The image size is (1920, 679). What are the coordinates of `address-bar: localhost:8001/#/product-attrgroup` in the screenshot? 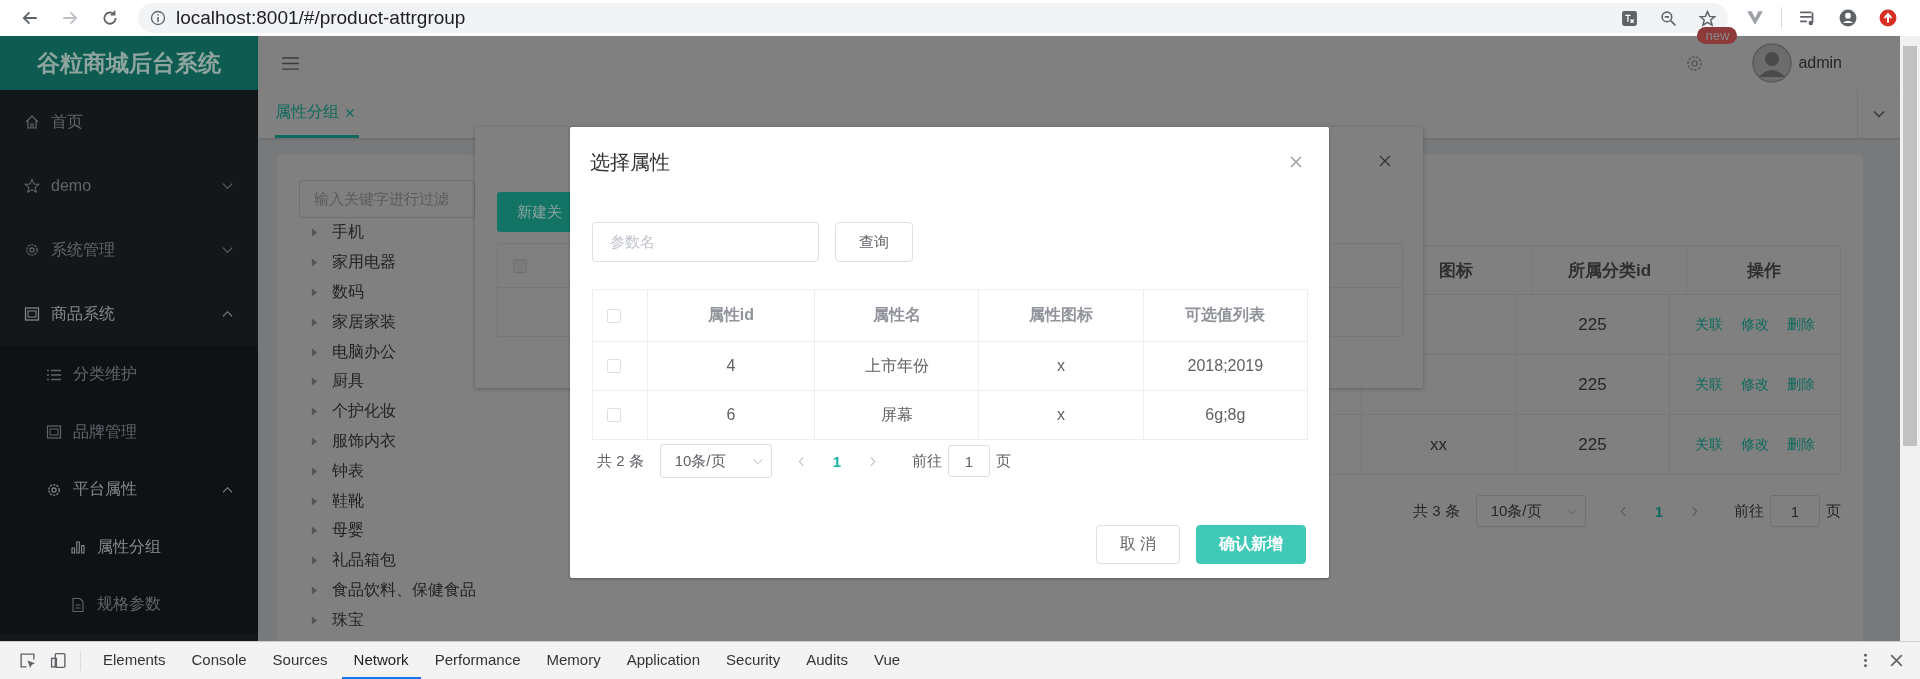 It's located at (933, 18).